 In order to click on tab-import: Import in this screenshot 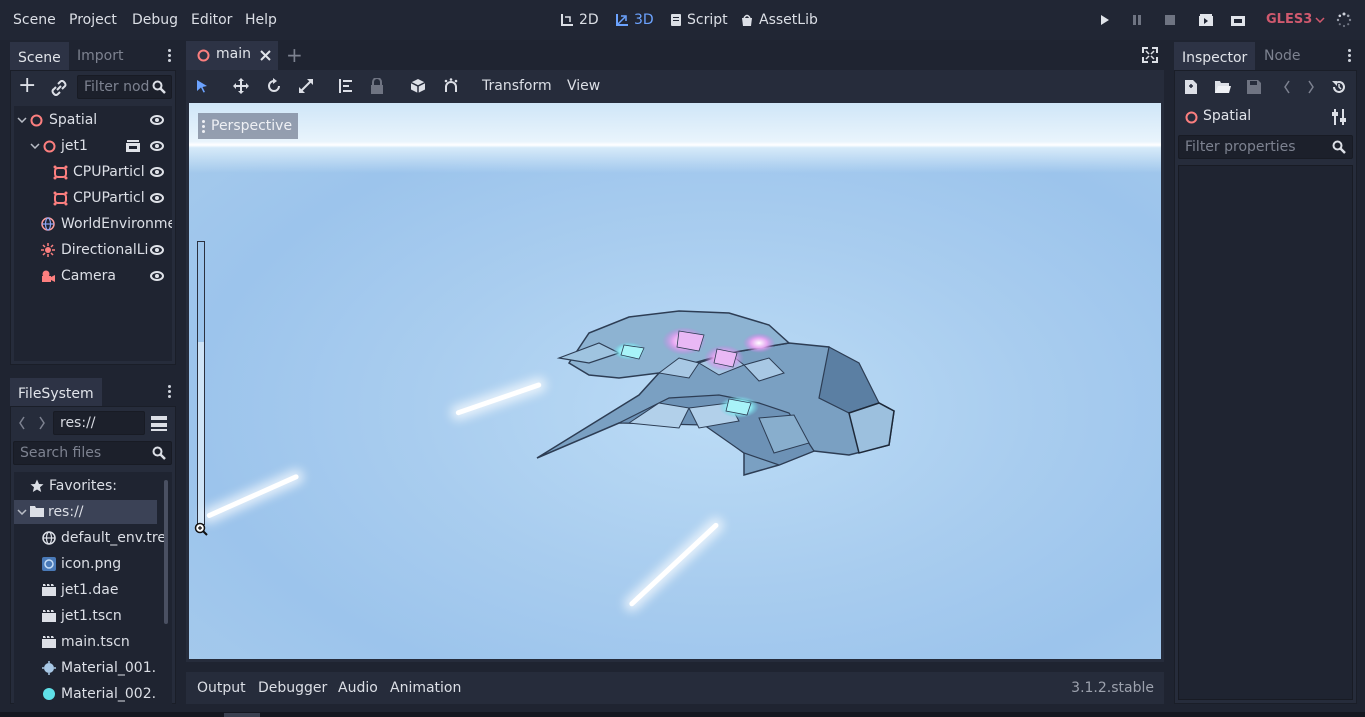, I will do `click(100, 56)`.